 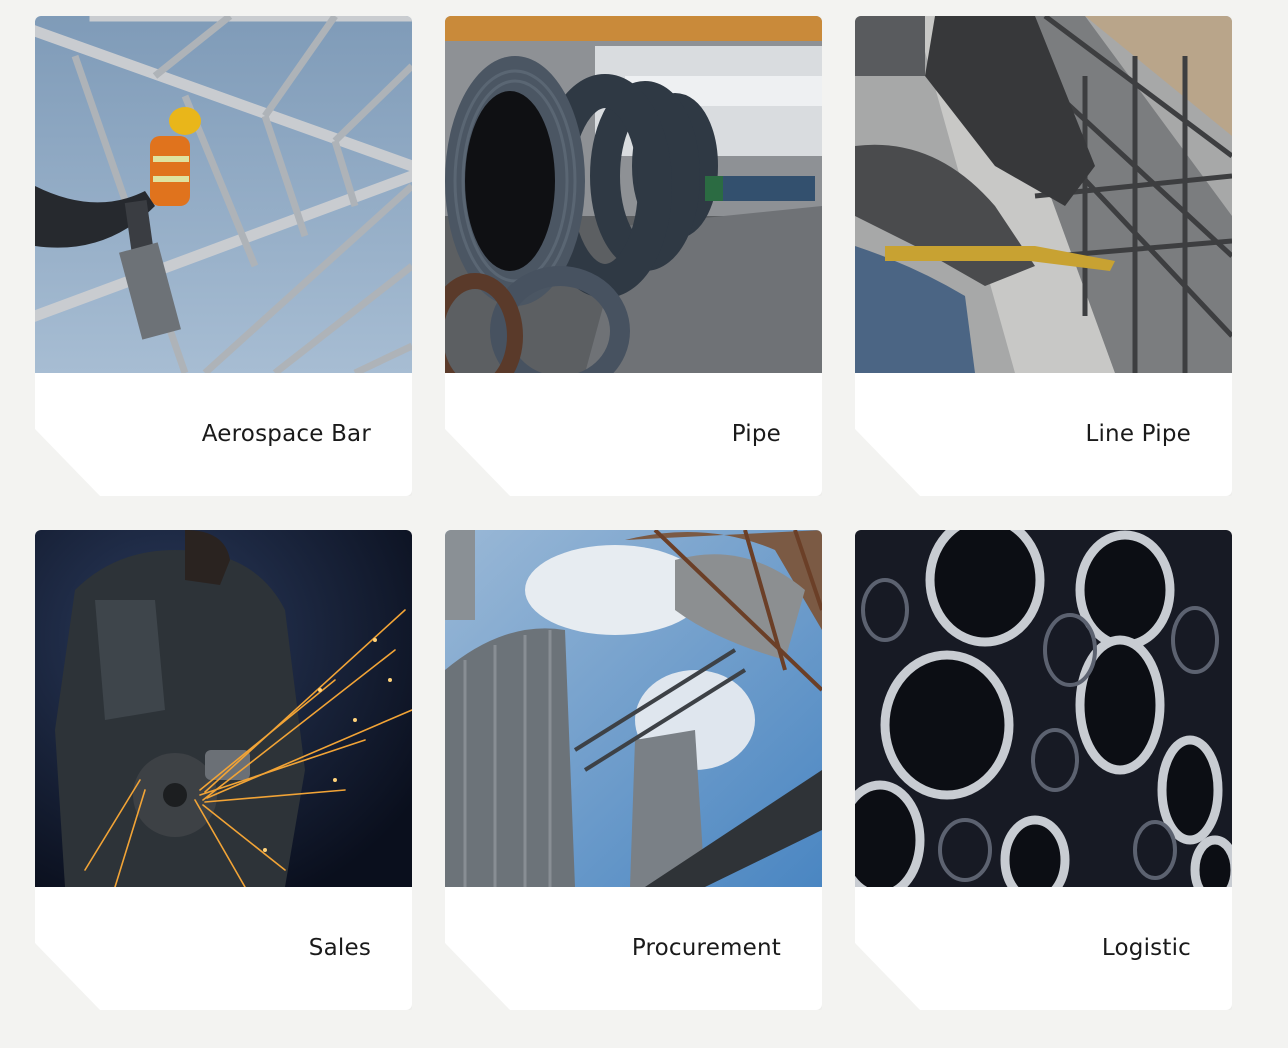 What do you see at coordinates (223, 708) in the screenshot?
I see `angle-grinder-sparks-image` at bounding box center [223, 708].